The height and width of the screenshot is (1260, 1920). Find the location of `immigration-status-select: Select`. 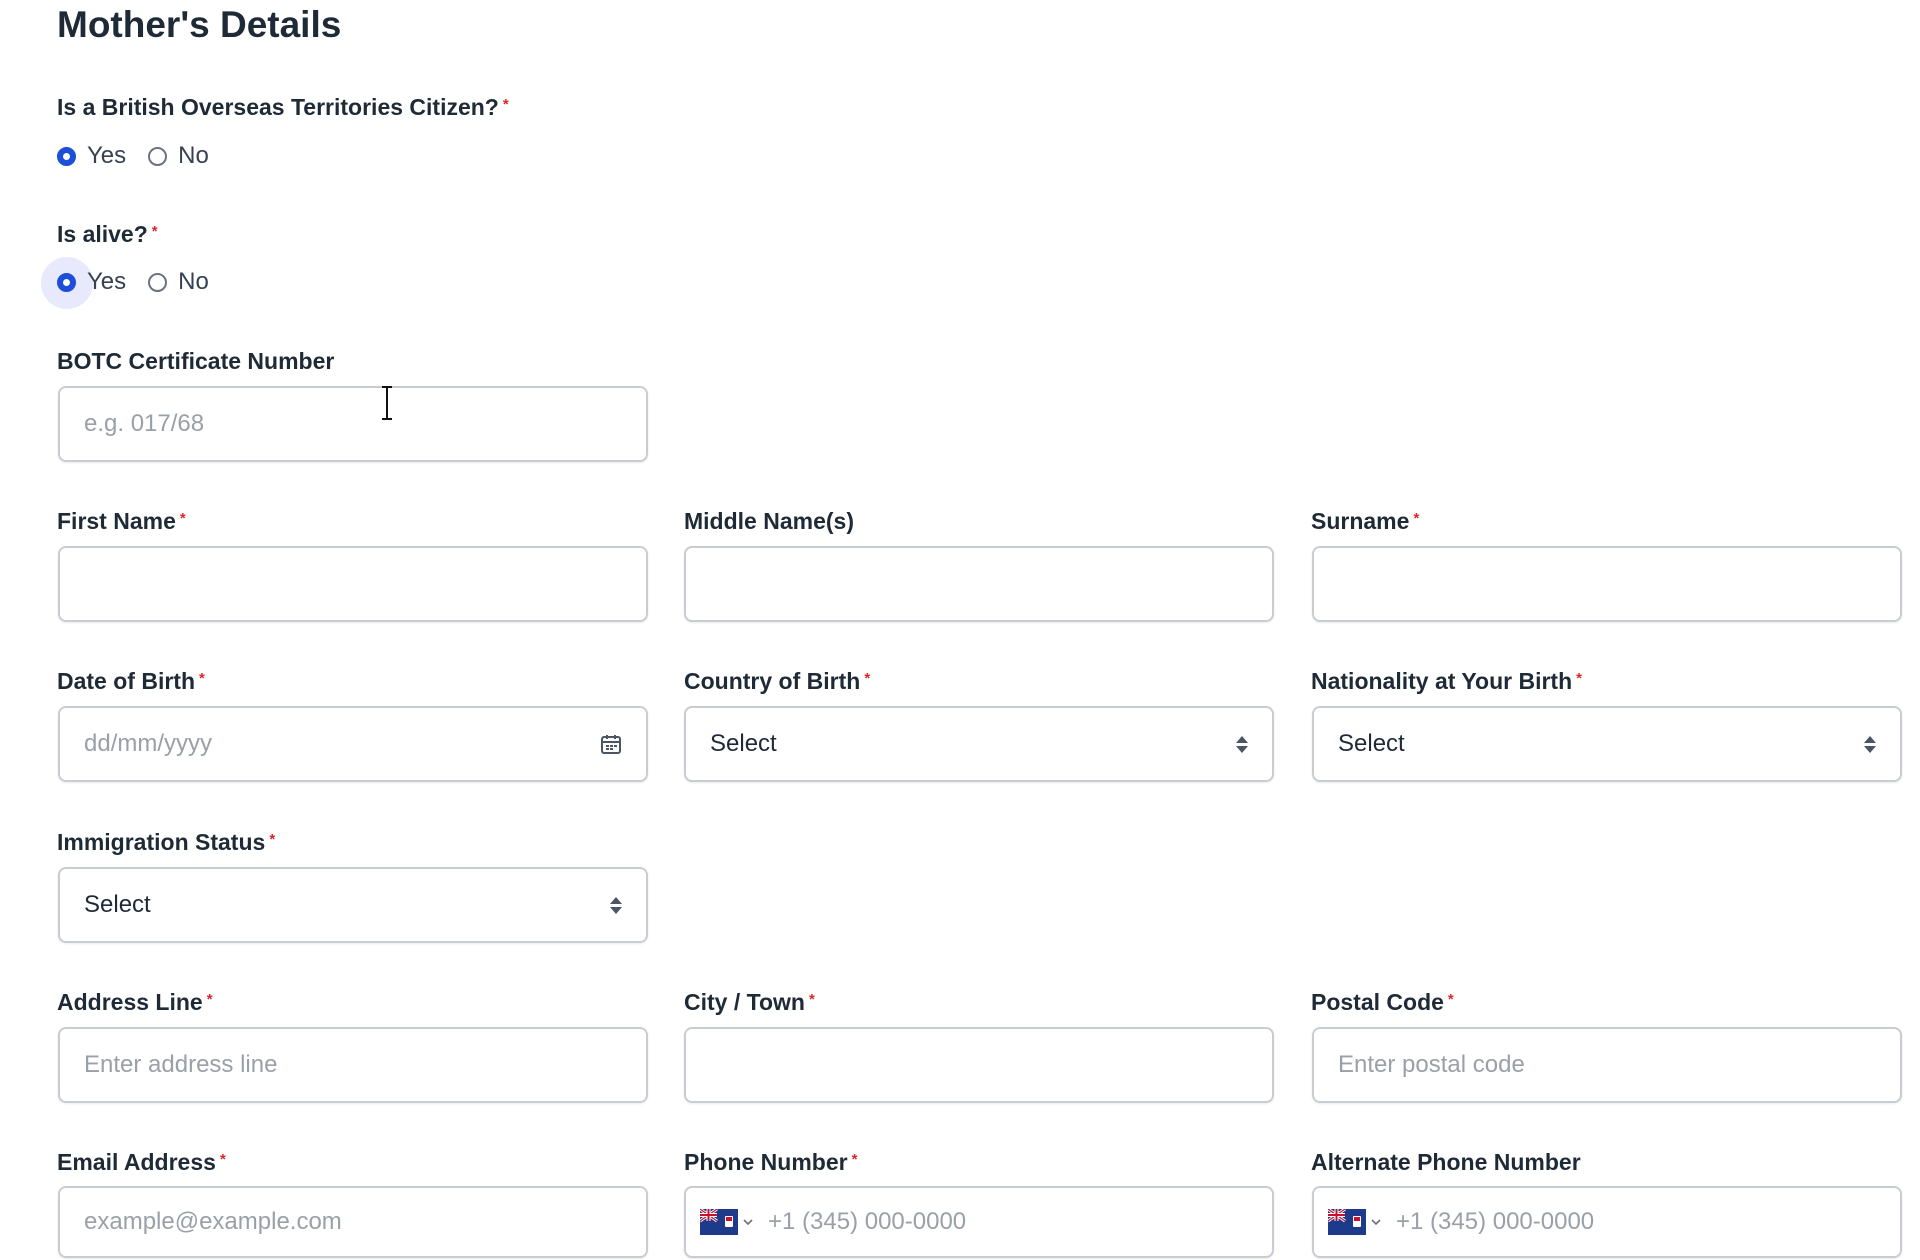

immigration-status-select: Select is located at coordinates (353, 905).